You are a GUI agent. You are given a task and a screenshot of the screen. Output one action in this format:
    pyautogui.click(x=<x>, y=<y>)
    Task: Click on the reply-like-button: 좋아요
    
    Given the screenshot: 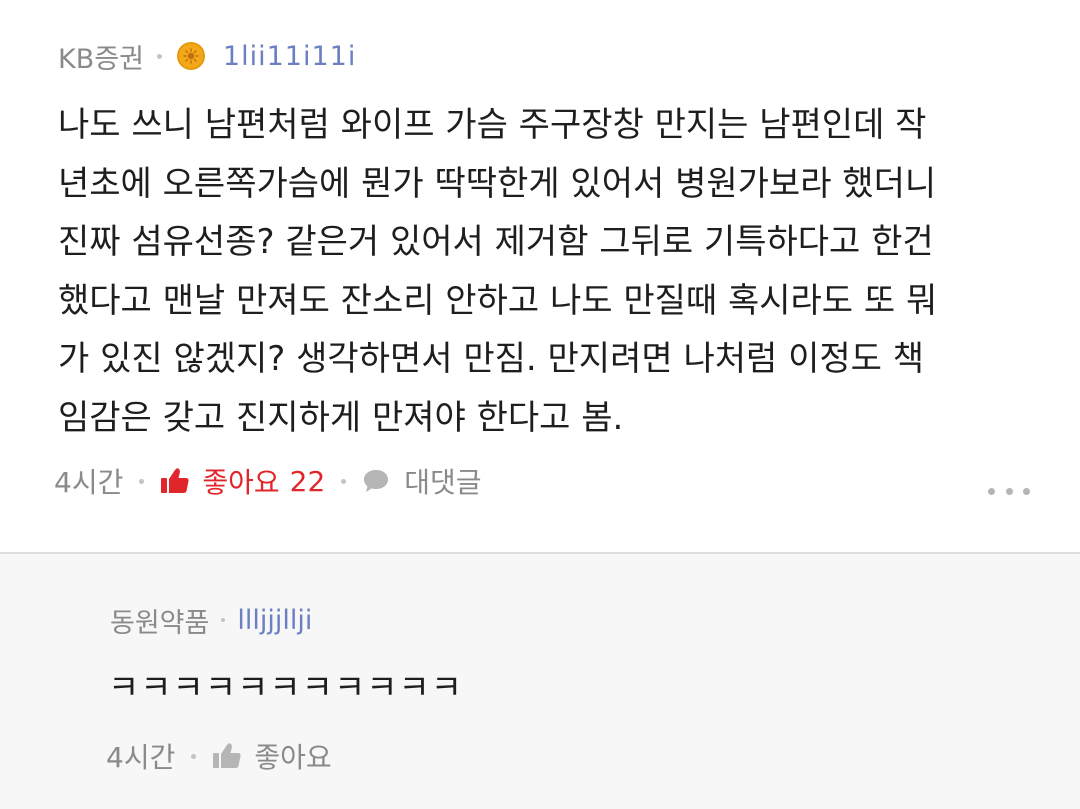 What is the action you would take?
    pyautogui.click(x=272, y=756)
    